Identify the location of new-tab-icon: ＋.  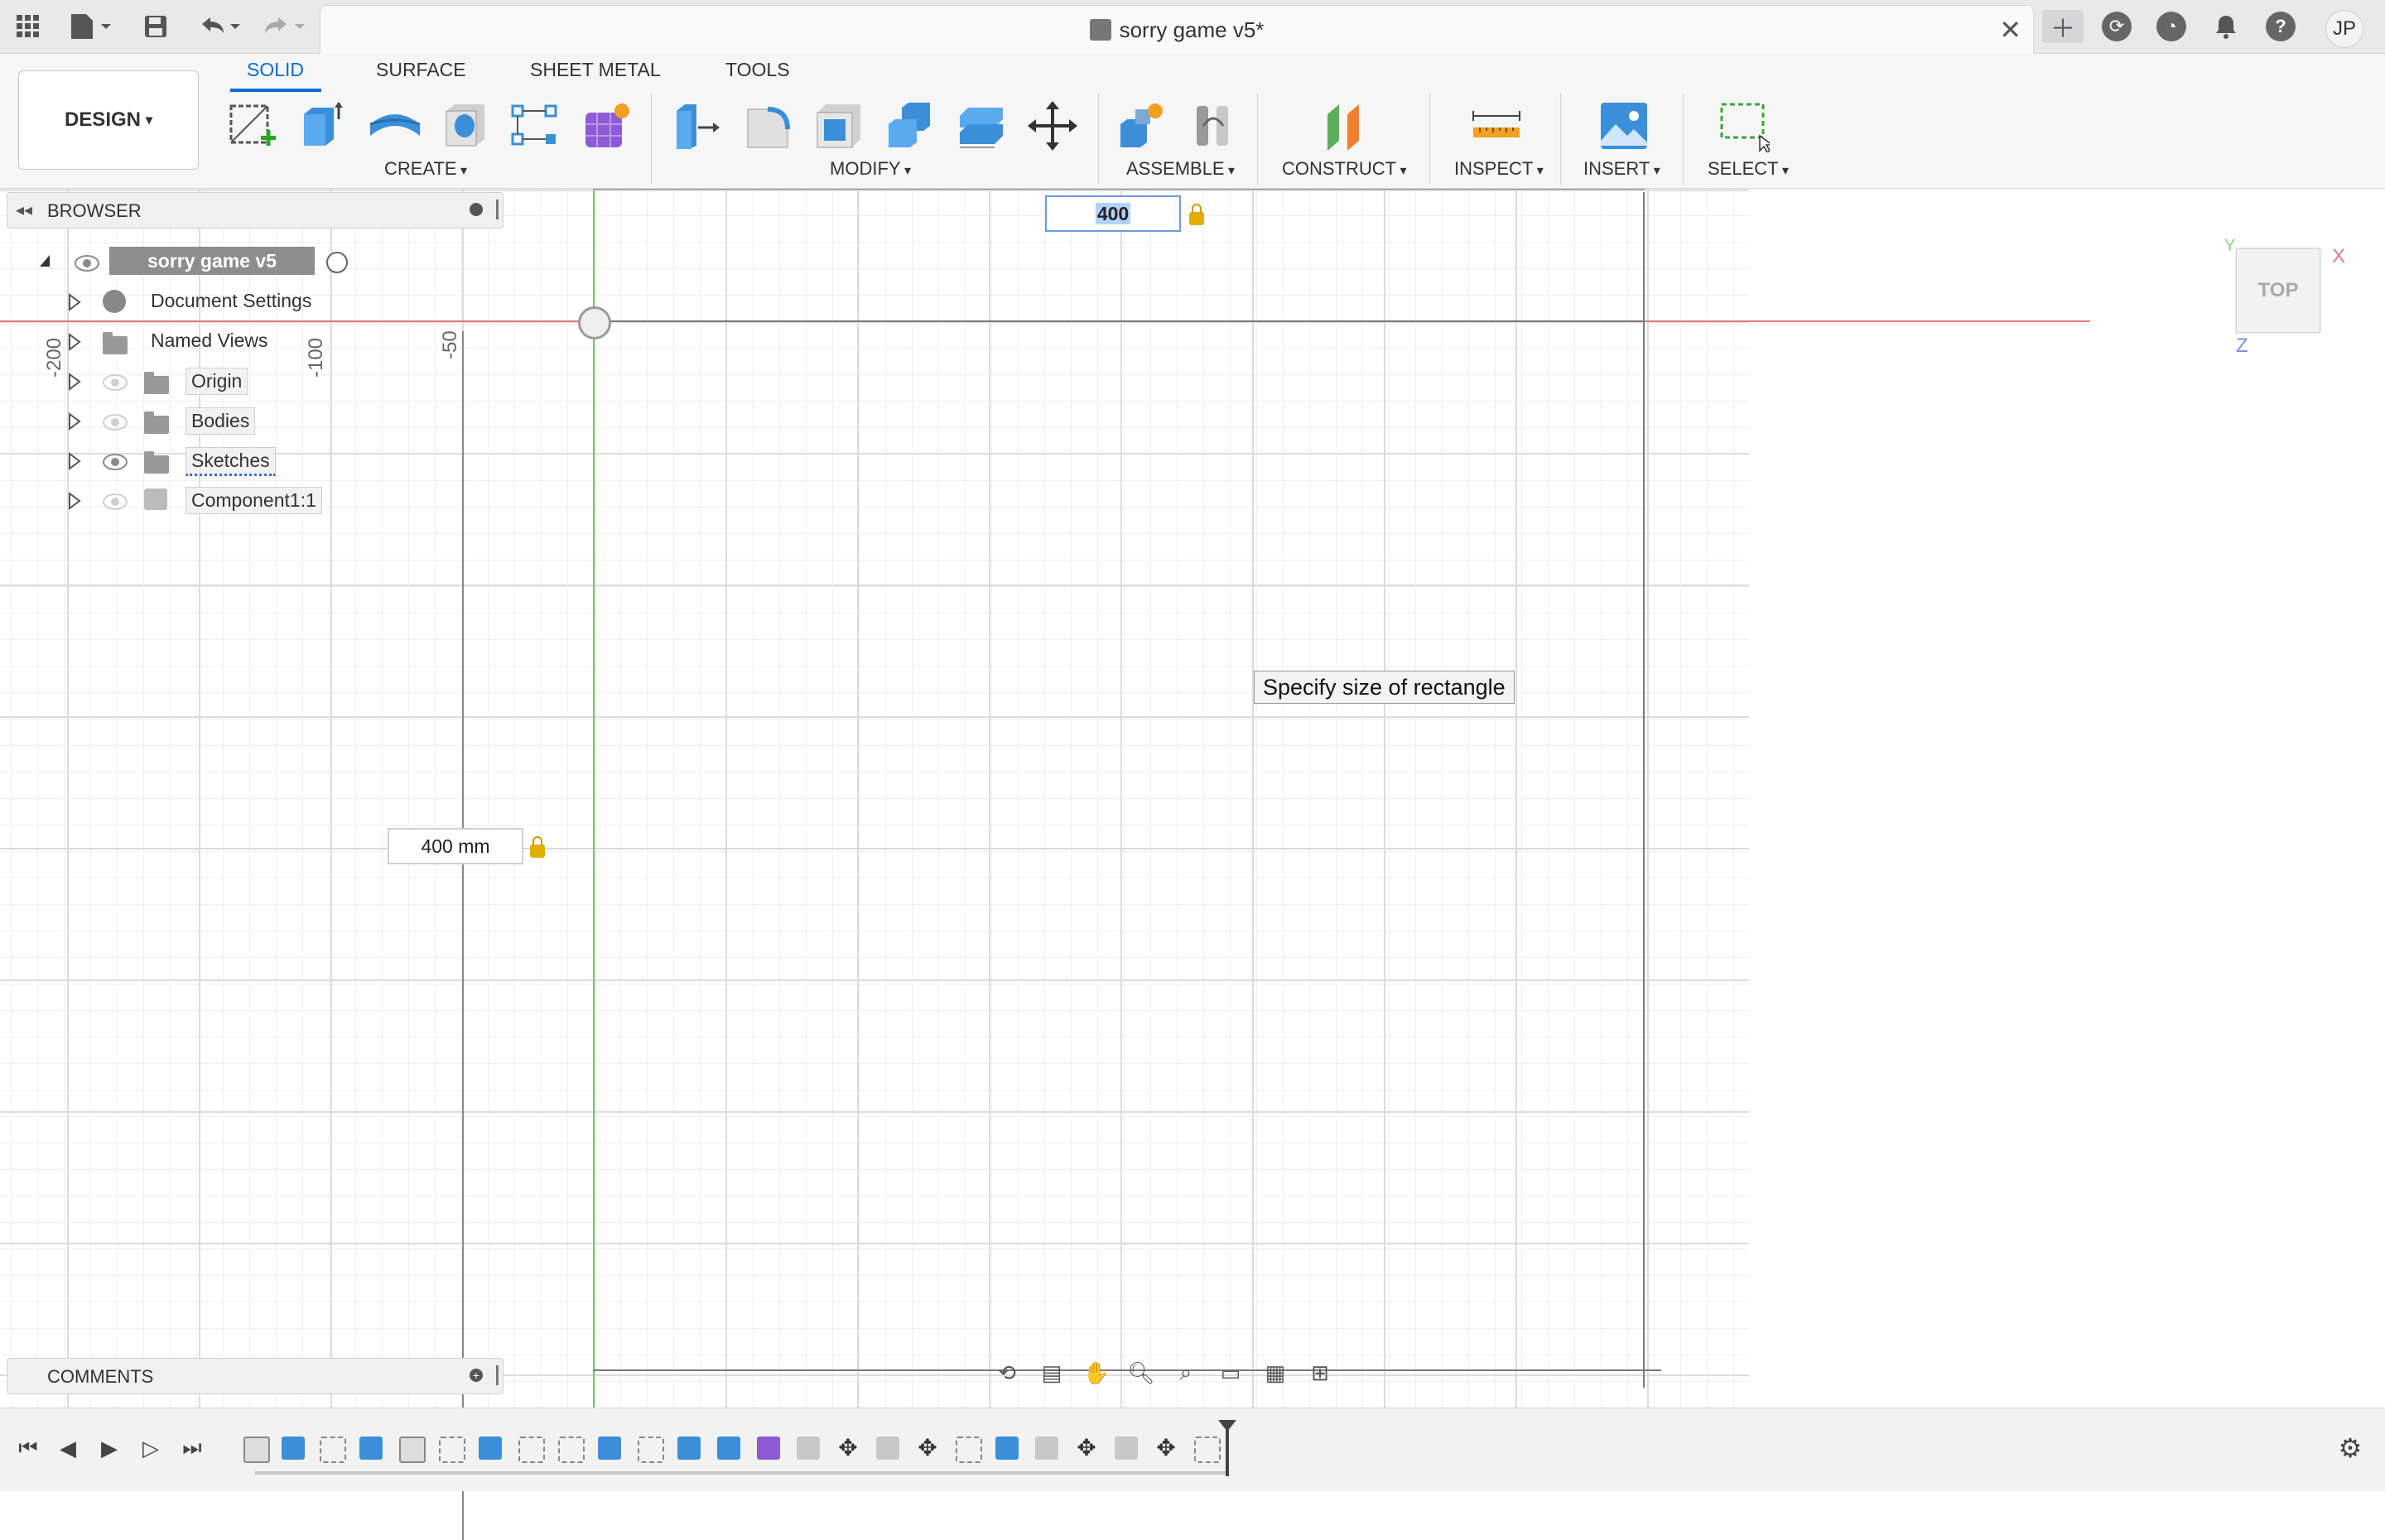
(2063, 26).